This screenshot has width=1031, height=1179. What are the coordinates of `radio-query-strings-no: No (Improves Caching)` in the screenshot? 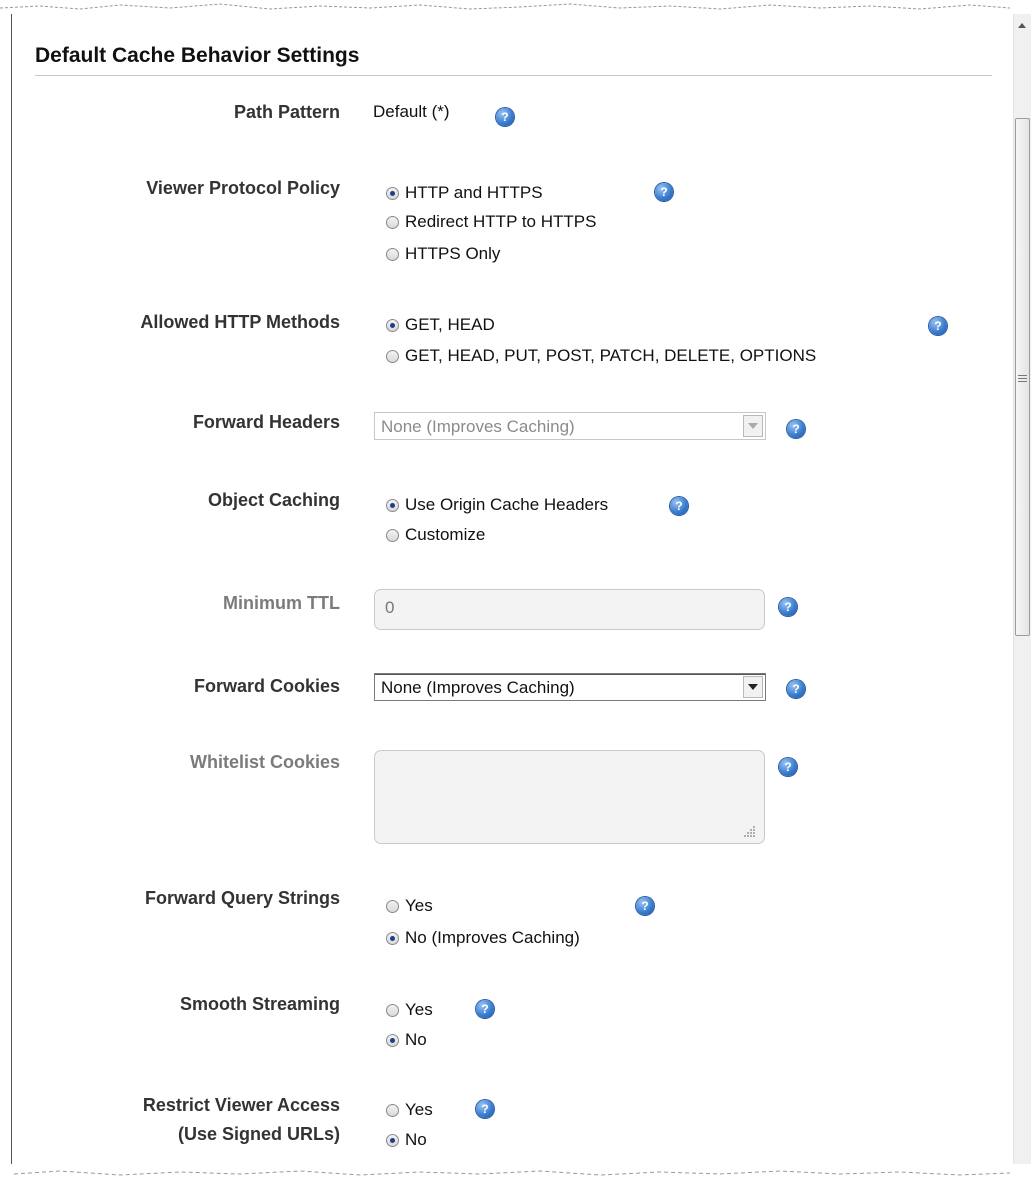 It's located at (483, 938).